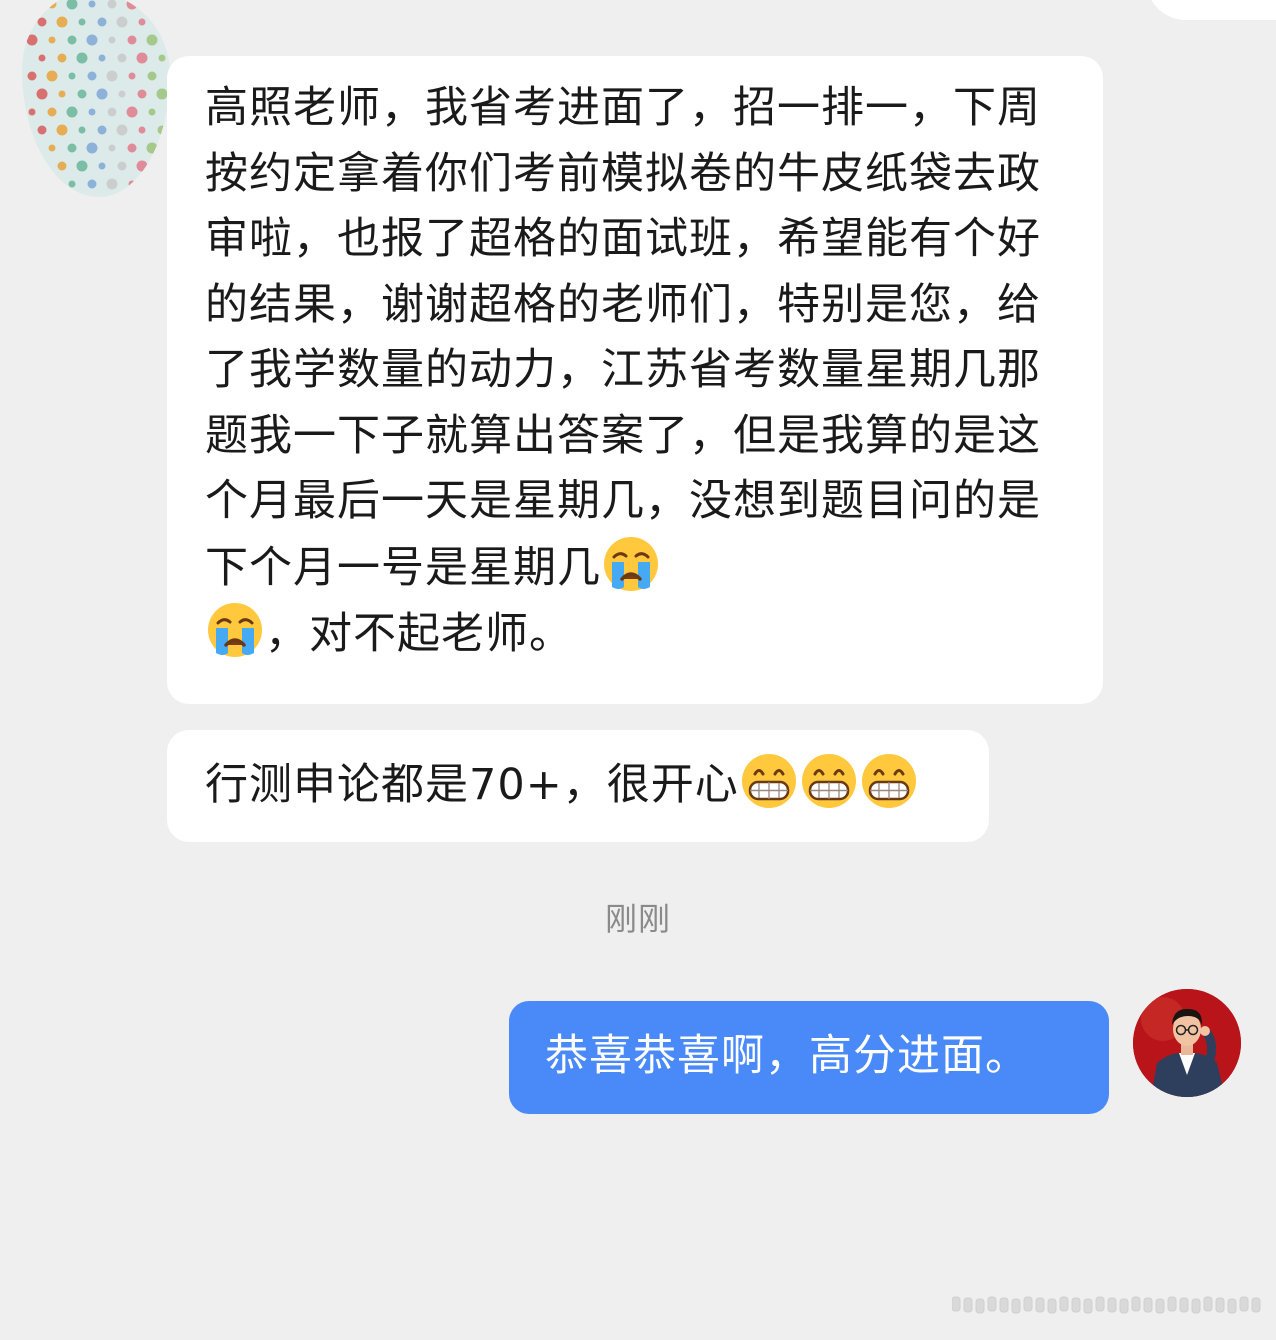 This screenshot has height=1340, width=1276. What do you see at coordinates (787, 1056) in the screenshot?
I see `message-text: 恭喜恭喜啊，高分进面。` at bounding box center [787, 1056].